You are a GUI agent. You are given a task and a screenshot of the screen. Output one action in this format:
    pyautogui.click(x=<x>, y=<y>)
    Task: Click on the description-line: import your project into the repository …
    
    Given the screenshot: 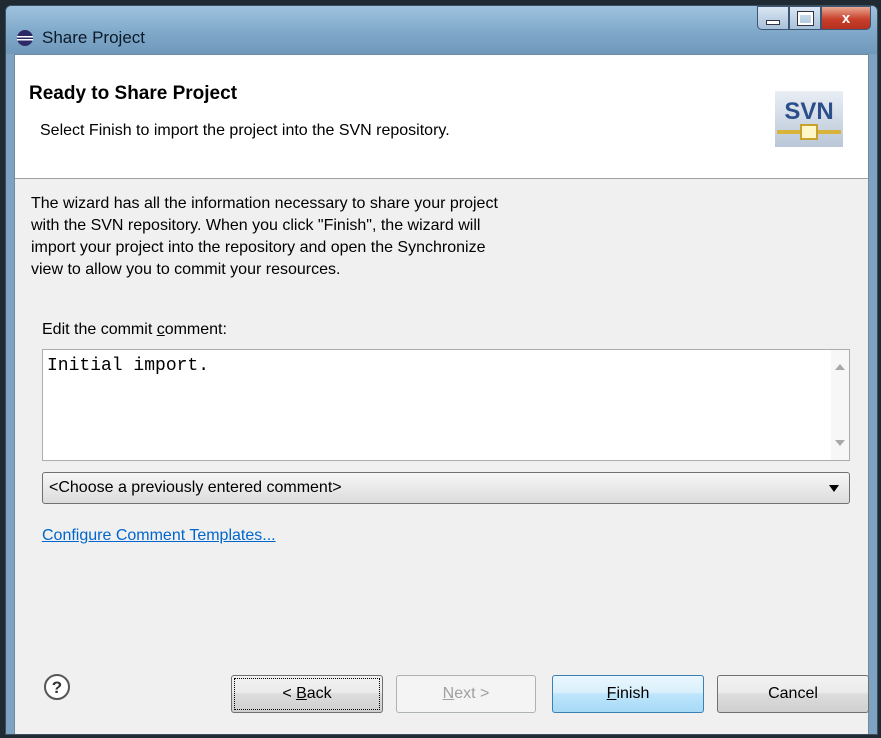 What is the action you would take?
    pyautogui.click(x=258, y=247)
    